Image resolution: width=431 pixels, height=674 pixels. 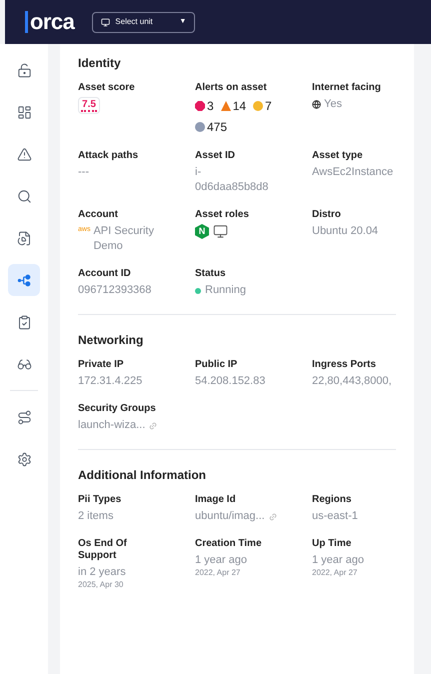 What do you see at coordinates (268, 106) in the screenshot?
I see `alert-count: 7` at bounding box center [268, 106].